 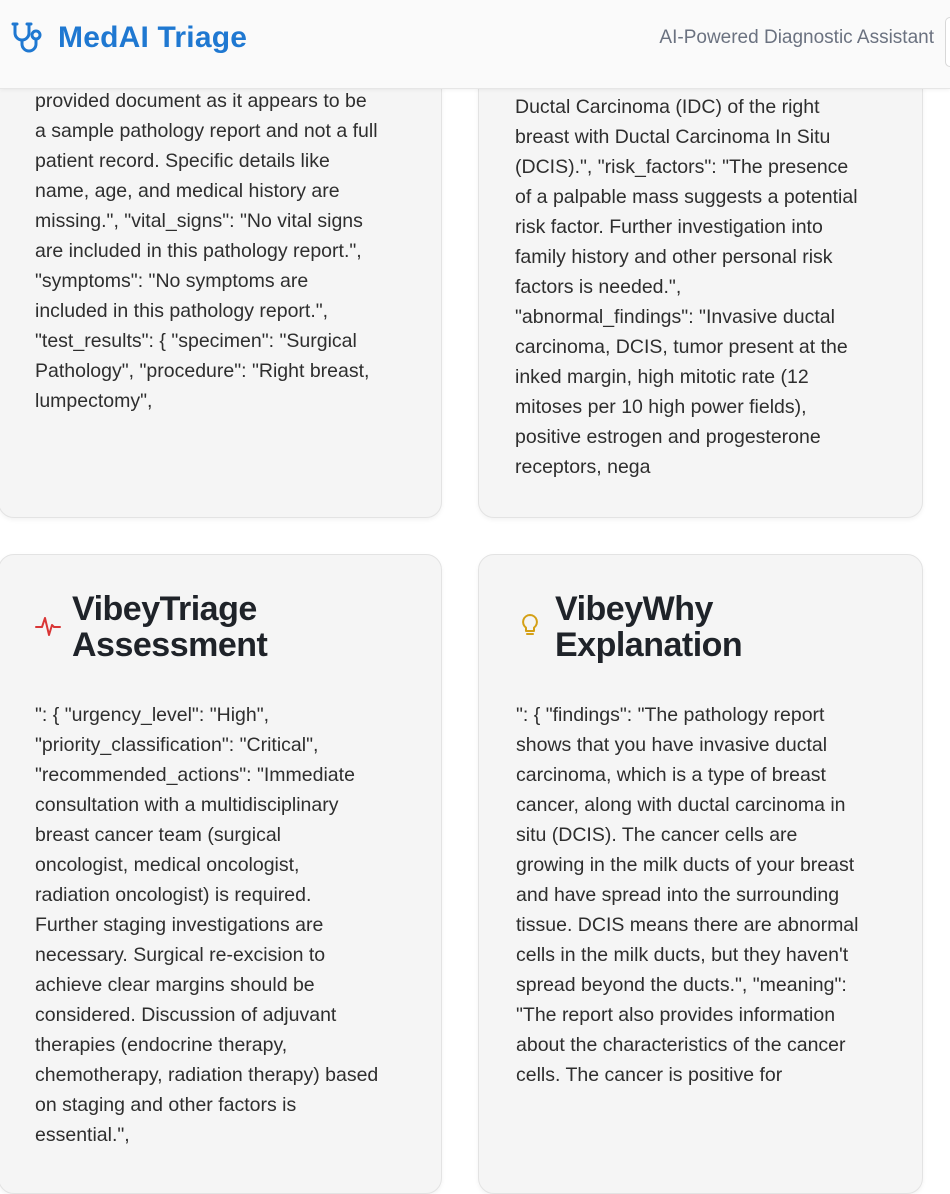 What do you see at coordinates (48, 626) in the screenshot?
I see `heartbeat-icon` at bounding box center [48, 626].